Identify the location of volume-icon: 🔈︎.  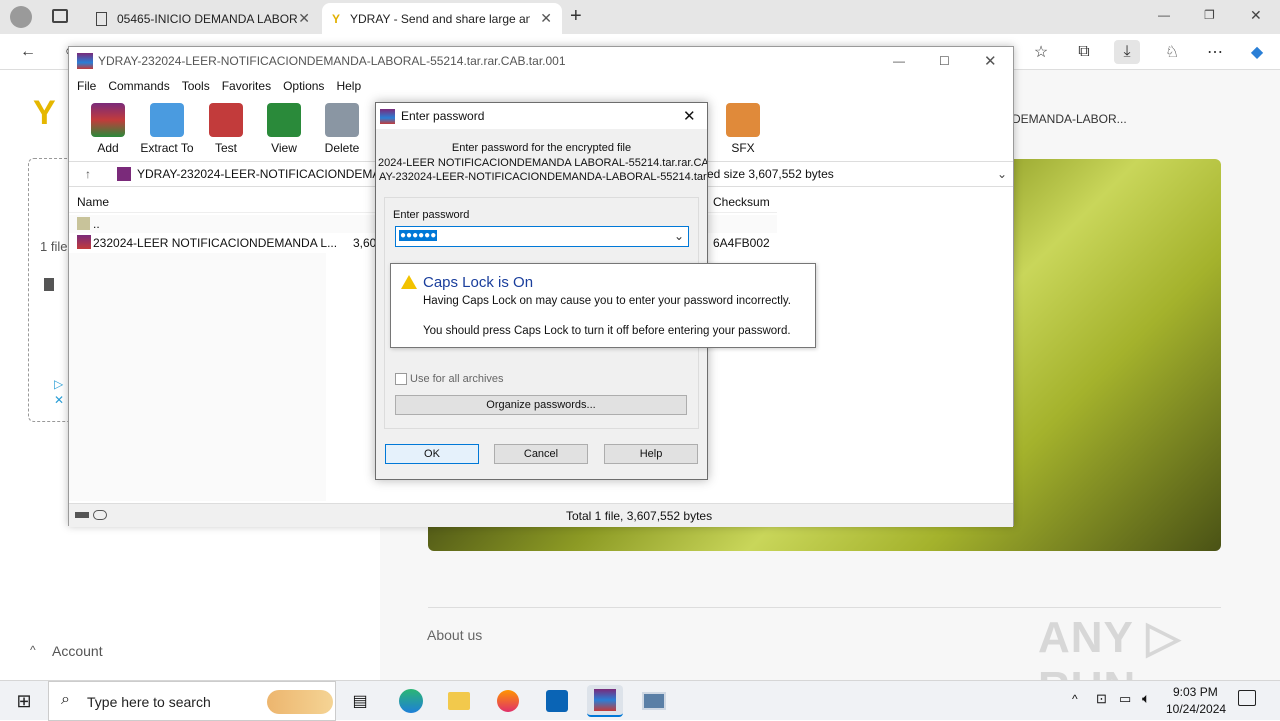
(1146, 698).